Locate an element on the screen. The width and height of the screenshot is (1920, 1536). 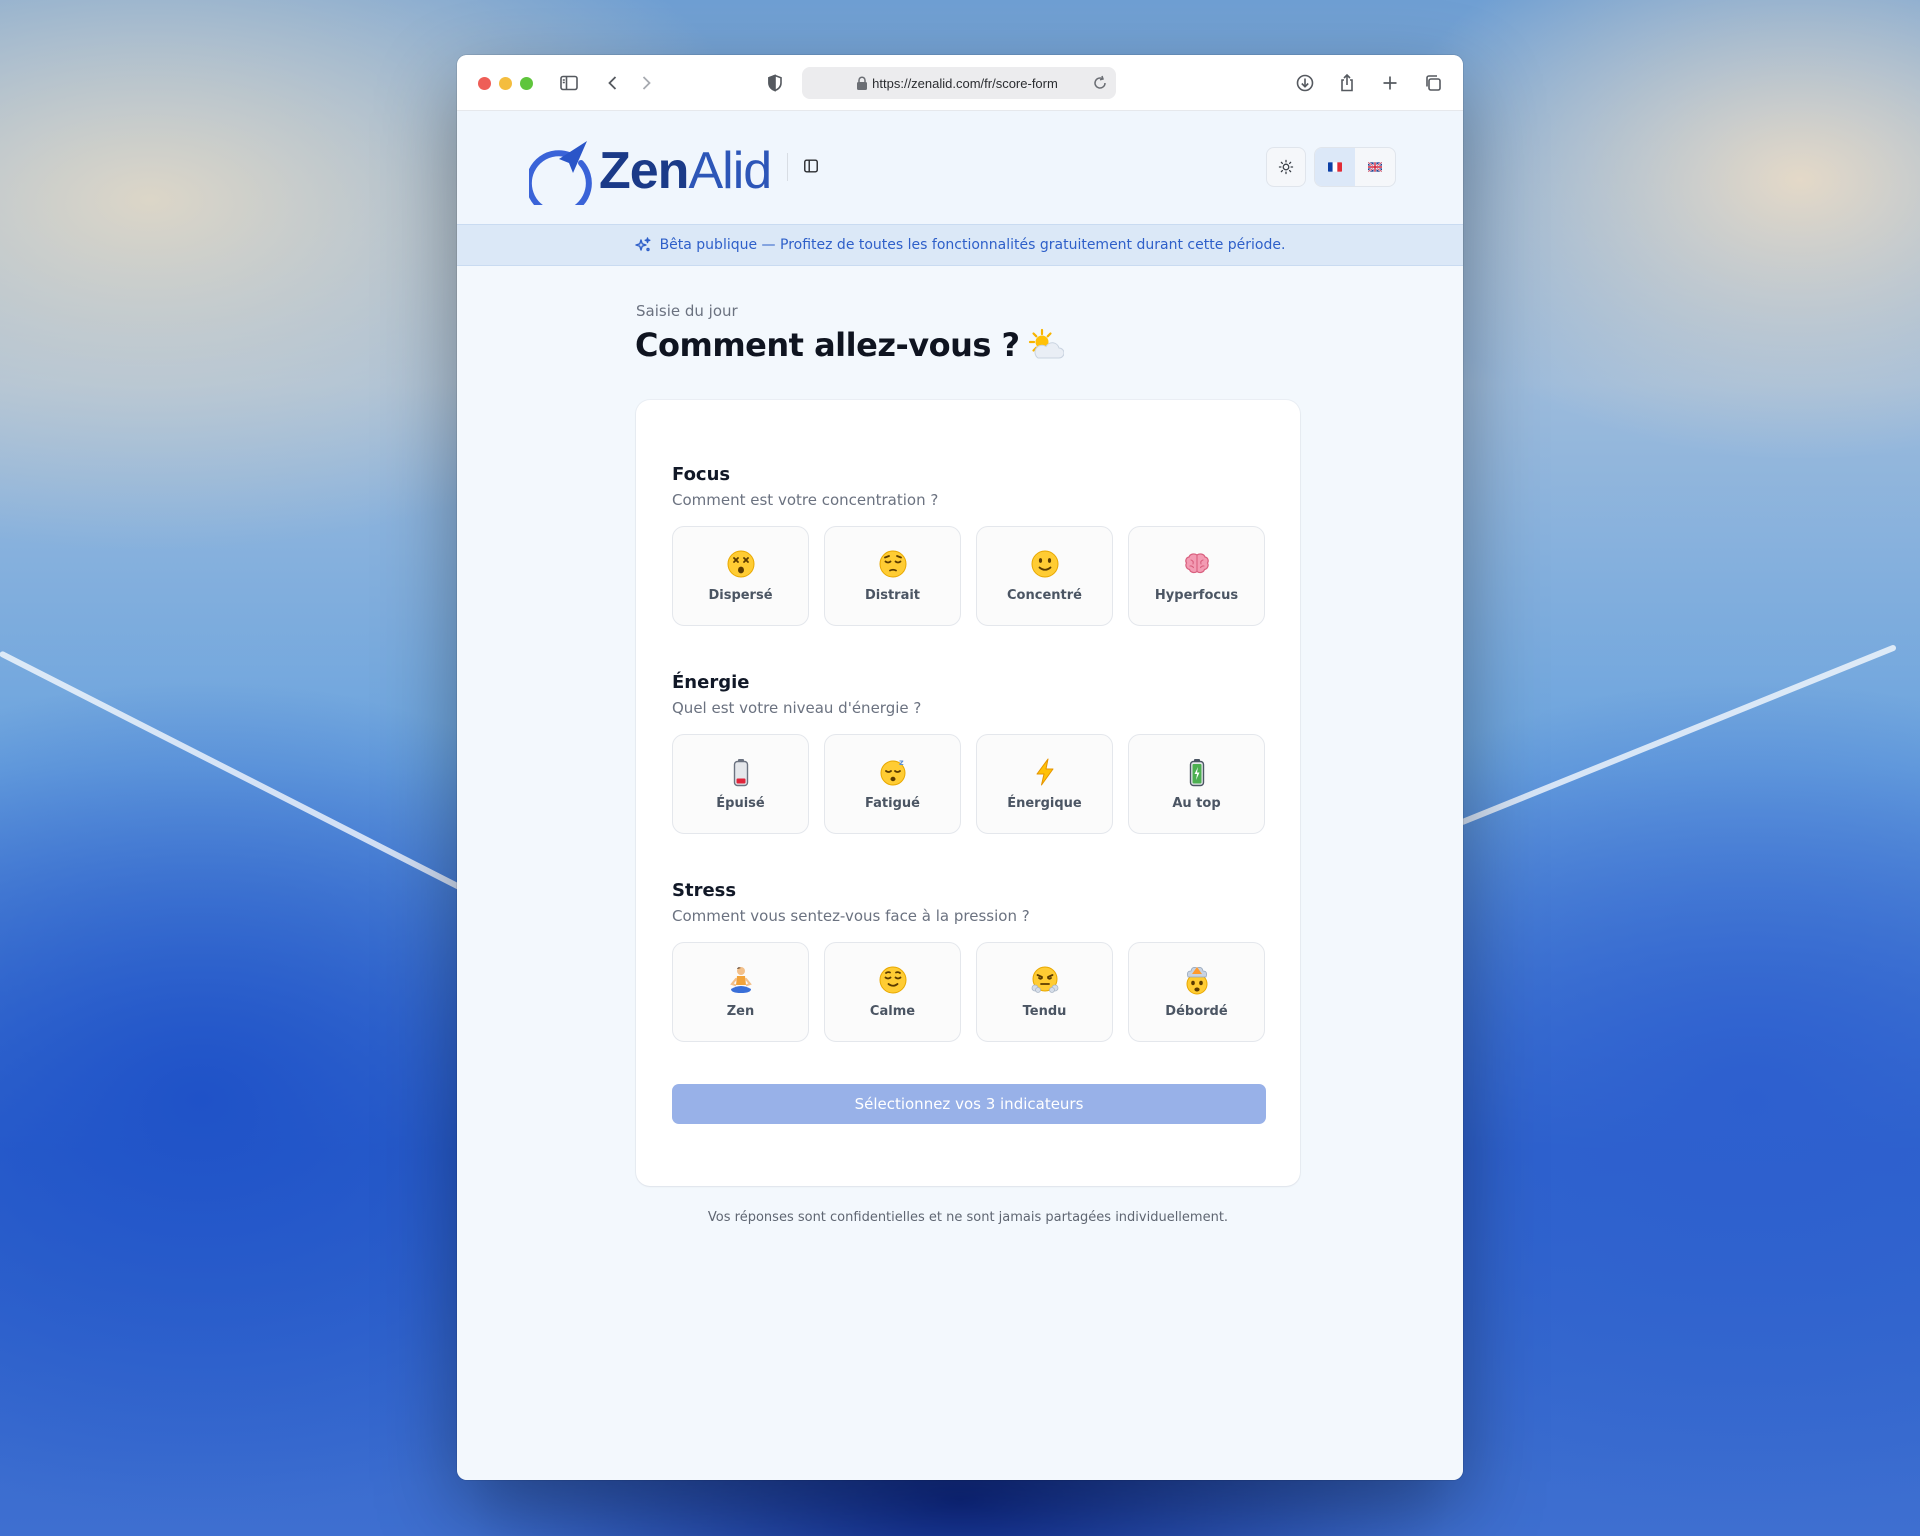
tab-overview-icon is located at coordinates (1433, 83).